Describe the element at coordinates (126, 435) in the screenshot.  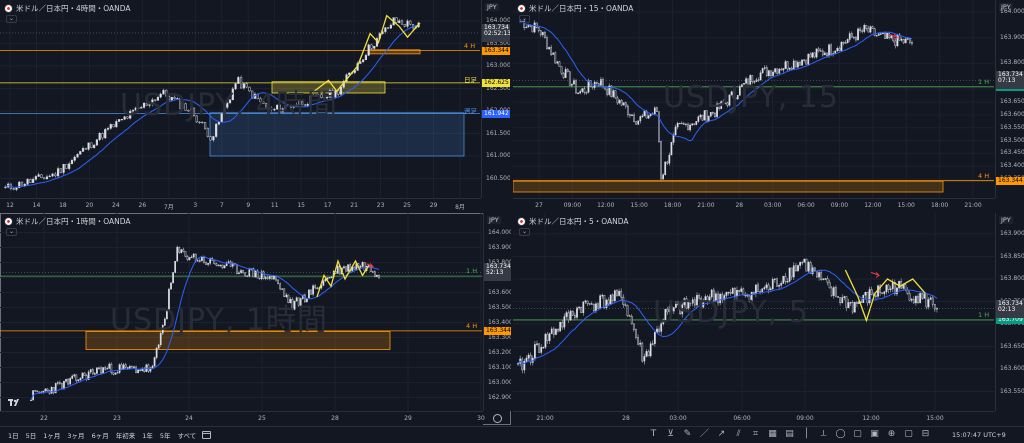
I see `range-button: 年初来` at that location.